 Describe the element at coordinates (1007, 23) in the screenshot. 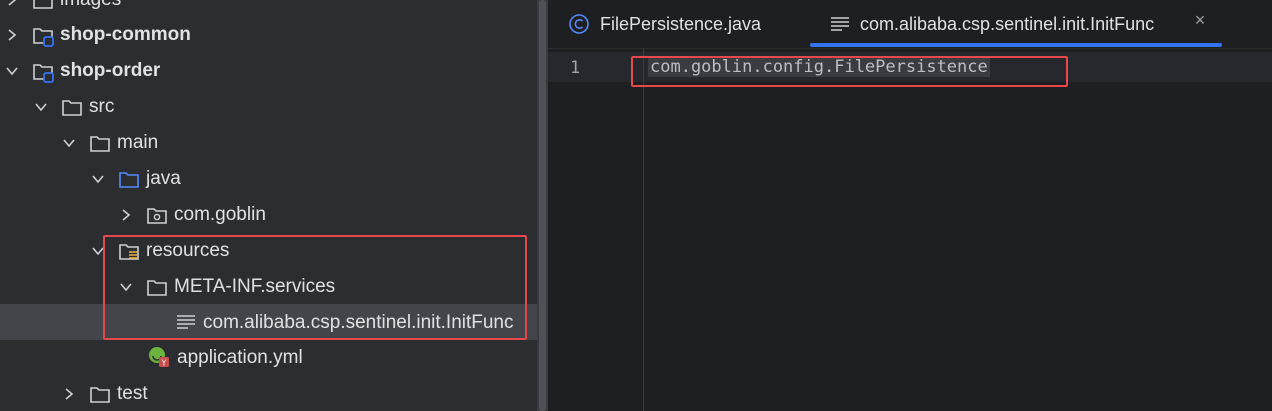

I see `tab-label: com.alibaba.csp.sentinel.init.InitFunc` at that location.